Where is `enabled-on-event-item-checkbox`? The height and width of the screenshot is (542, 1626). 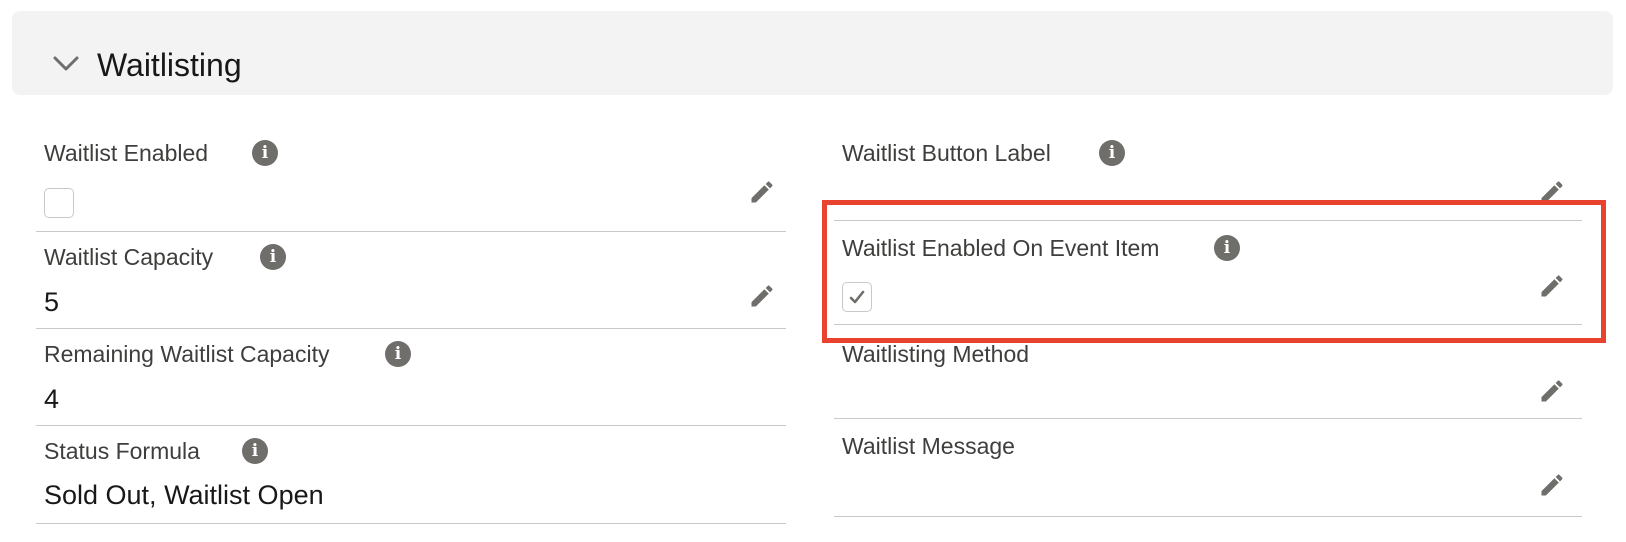 enabled-on-event-item-checkbox is located at coordinates (857, 297).